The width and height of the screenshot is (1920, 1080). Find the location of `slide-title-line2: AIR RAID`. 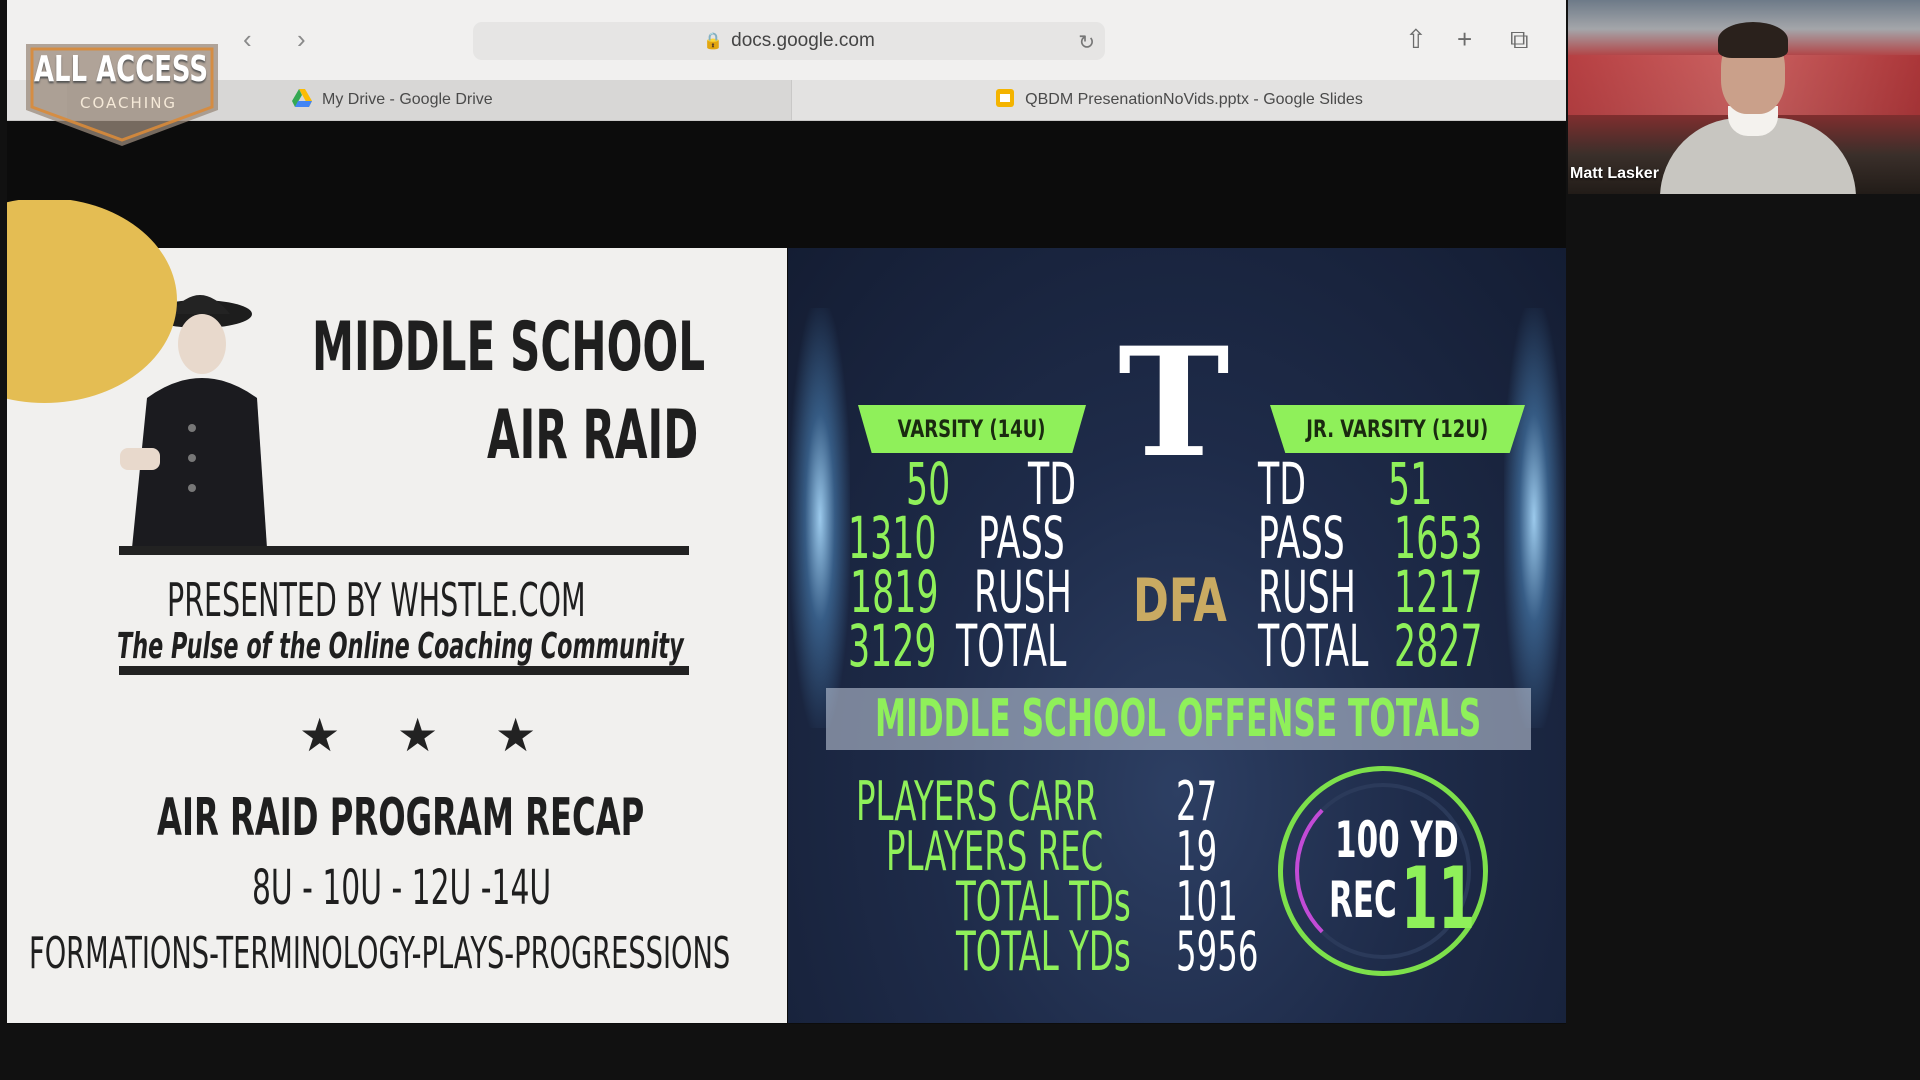

slide-title-line2: AIR RAID is located at coordinates (593, 435).